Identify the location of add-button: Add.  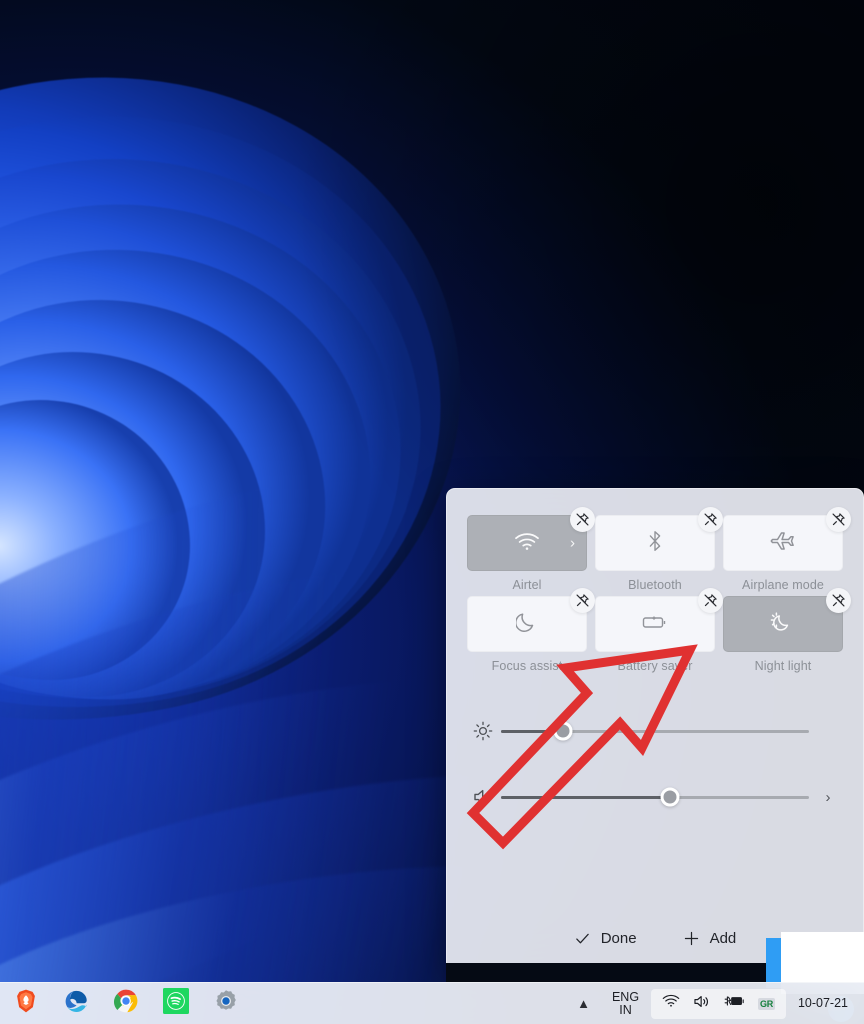
(710, 938).